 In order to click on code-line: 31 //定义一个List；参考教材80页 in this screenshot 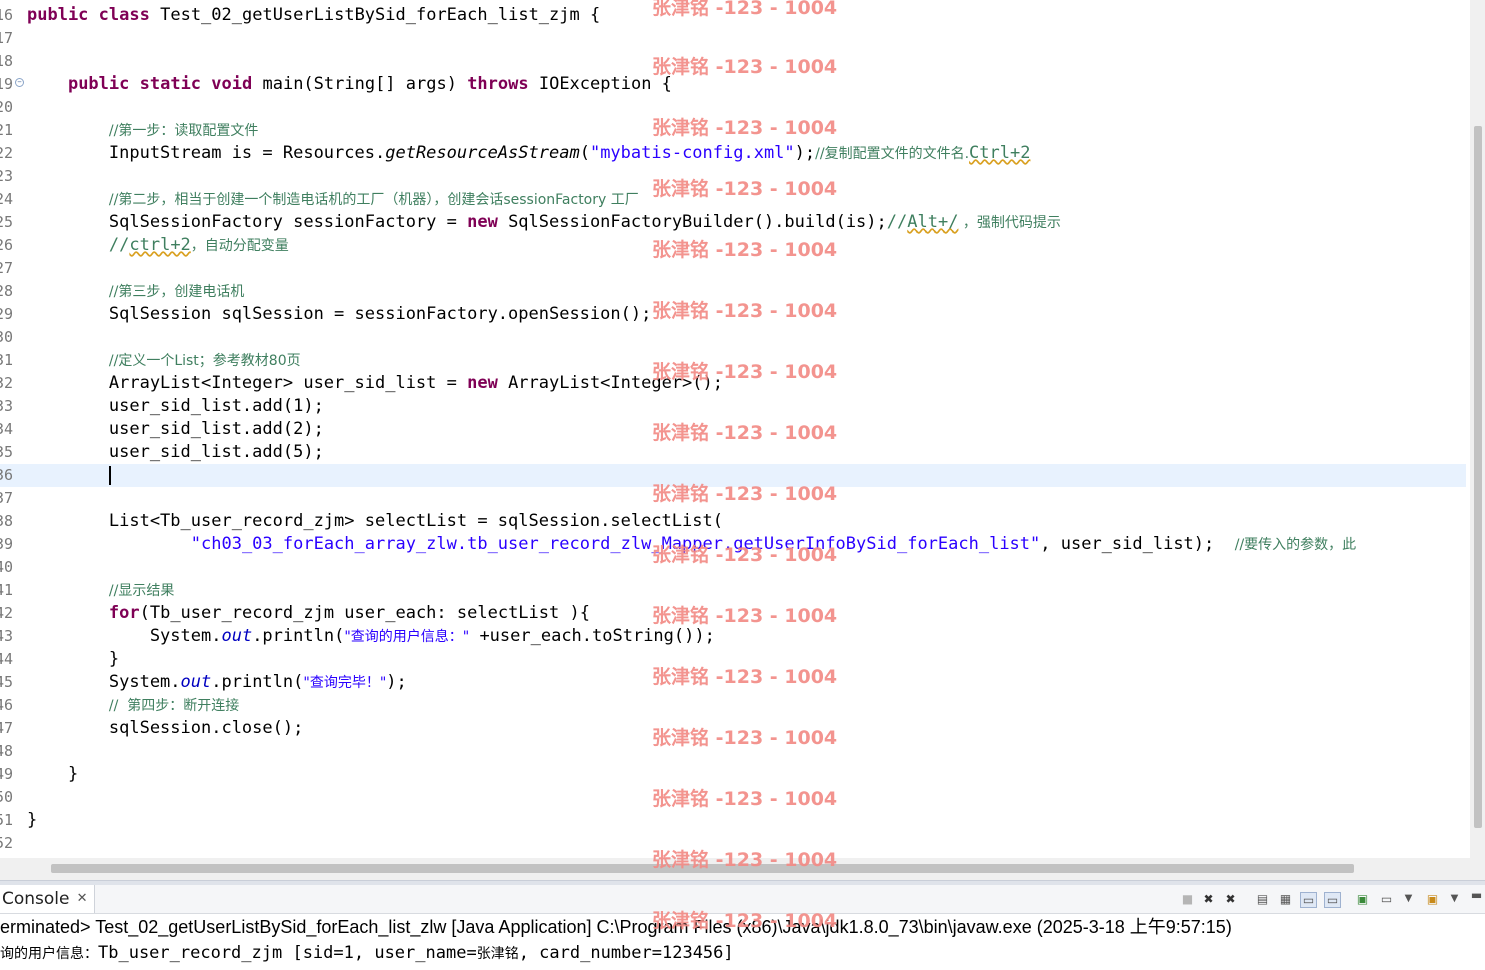, I will do `click(150, 360)`.